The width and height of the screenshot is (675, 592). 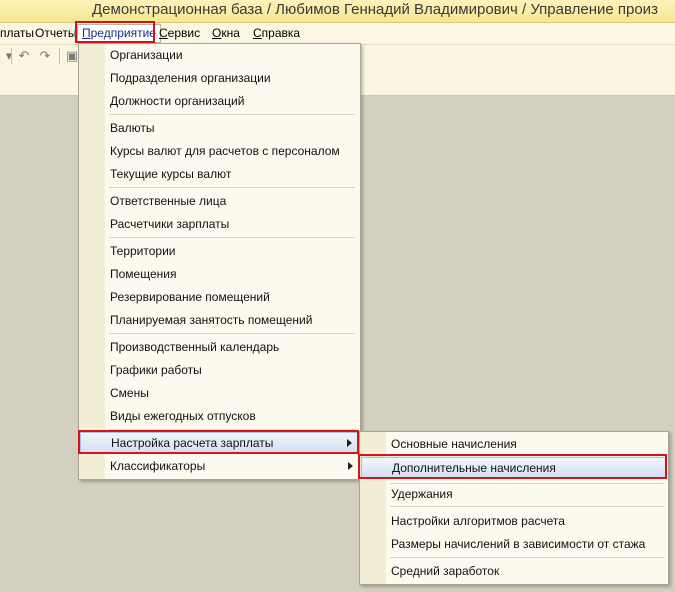 I want to click on submenu-item-algorithm-settings: Настройки алгоритмов расчета, so click(x=514, y=521).